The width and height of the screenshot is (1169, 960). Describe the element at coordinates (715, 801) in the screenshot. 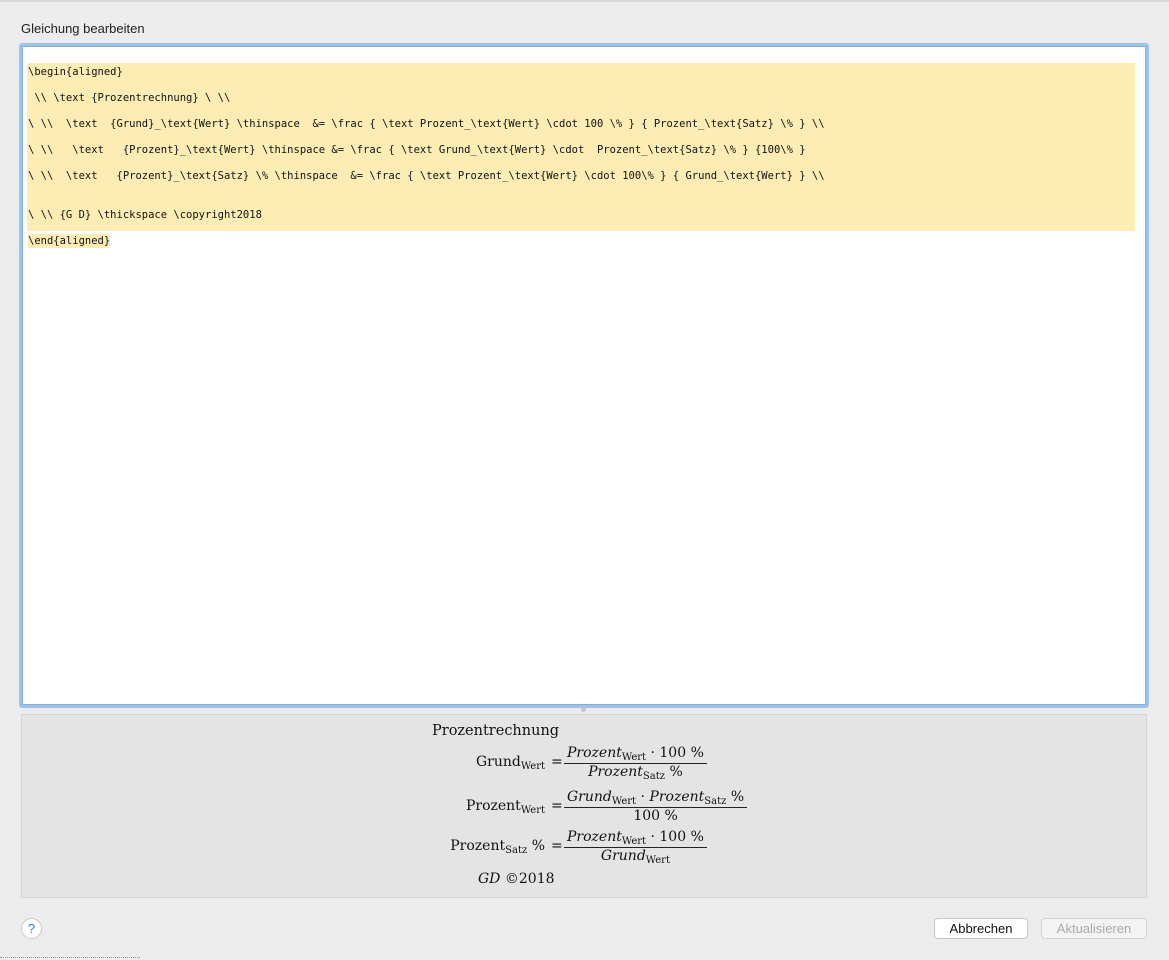

I see `numerator-subscript-2: Satz` at that location.